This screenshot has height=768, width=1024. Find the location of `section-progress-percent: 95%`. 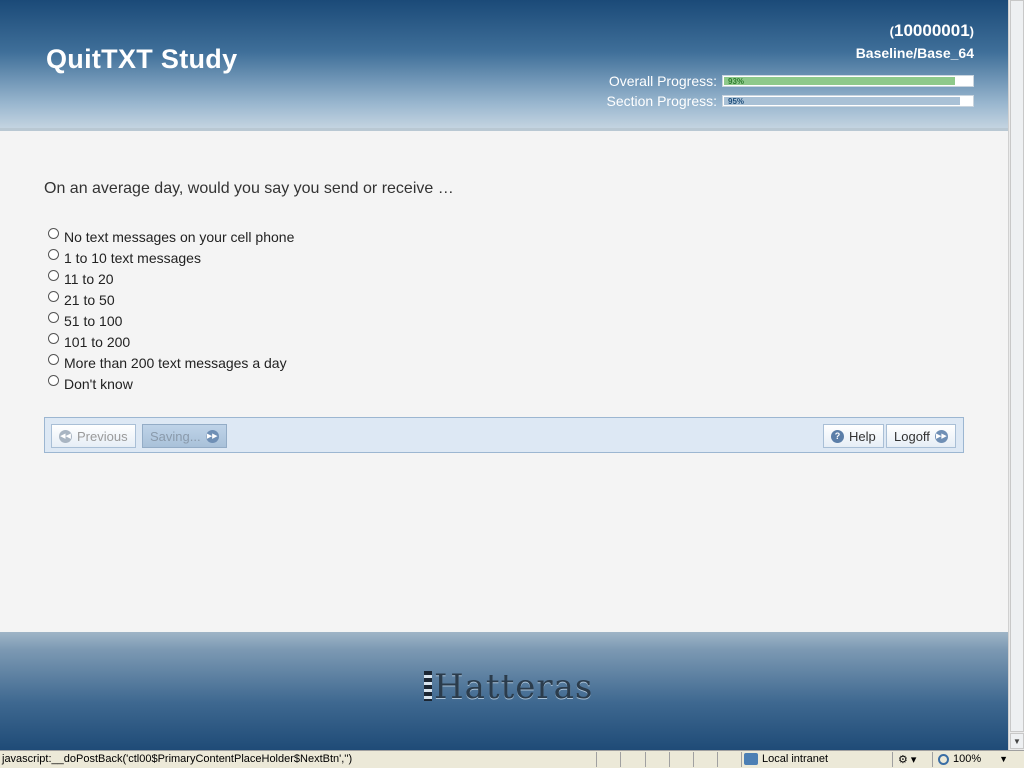

section-progress-percent: 95% is located at coordinates (736, 101).